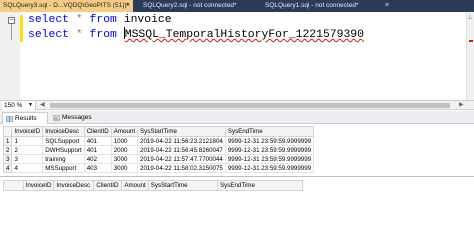 Image resolution: width=474 pixels, height=241 pixels. I want to click on editor-horizontal-scrollbar: 150 % ▼ ◀ ▶, so click(237, 105).